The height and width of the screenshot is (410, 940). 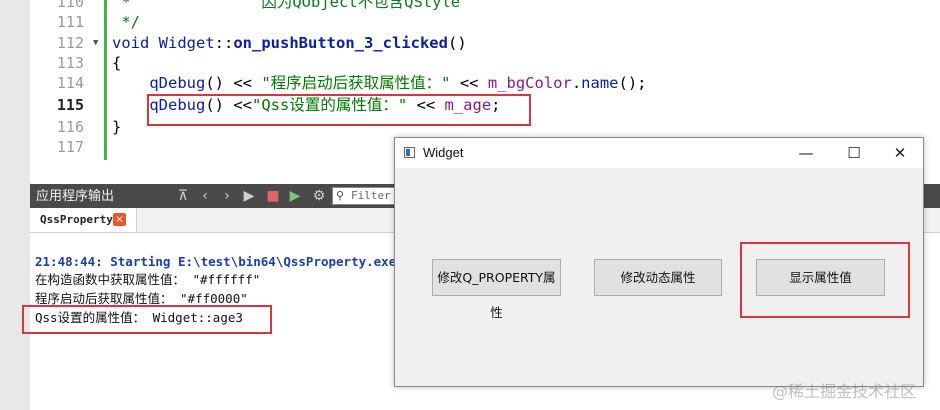 I want to click on code-token: 因为QObject不包含QStyle, so click(x=361, y=5).